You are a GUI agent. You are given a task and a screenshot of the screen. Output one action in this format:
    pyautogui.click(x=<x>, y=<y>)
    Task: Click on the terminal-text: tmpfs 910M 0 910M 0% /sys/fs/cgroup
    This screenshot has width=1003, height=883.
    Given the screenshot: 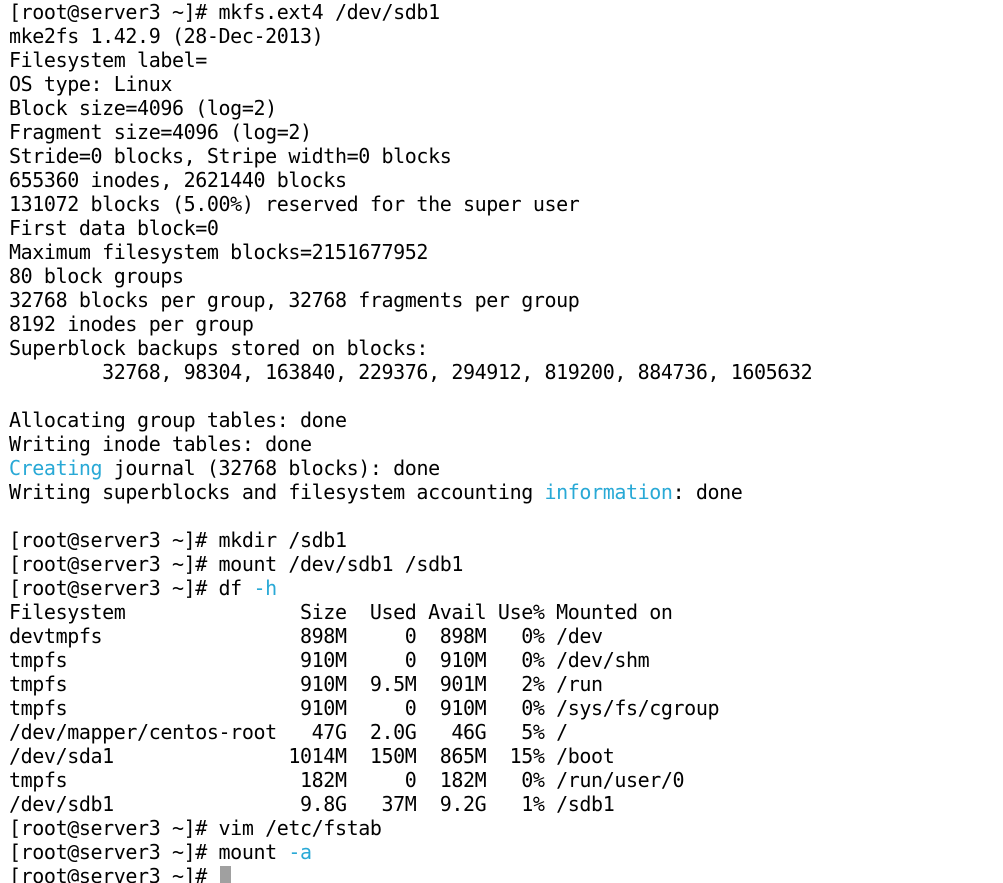 What is the action you would take?
    pyautogui.click(x=364, y=708)
    